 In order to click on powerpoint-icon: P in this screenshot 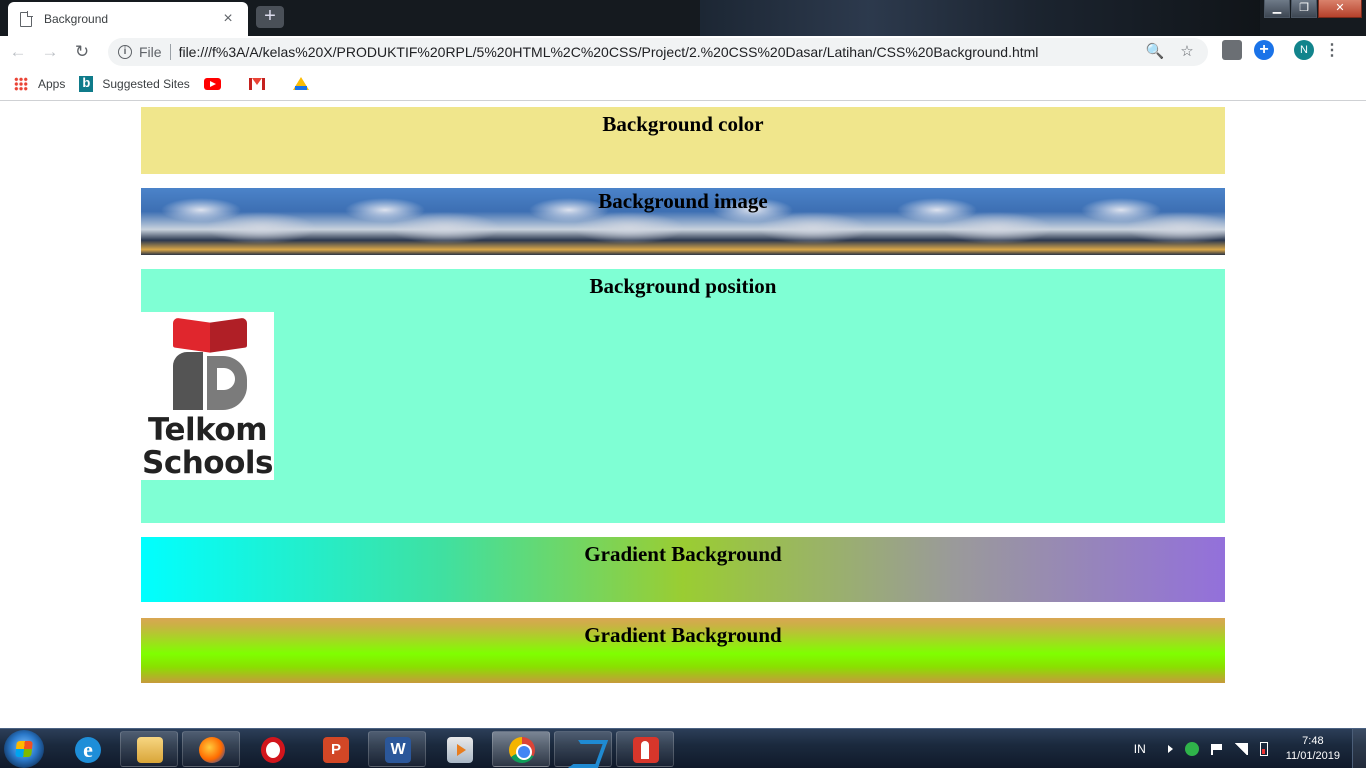, I will do `click(336, 750)`.